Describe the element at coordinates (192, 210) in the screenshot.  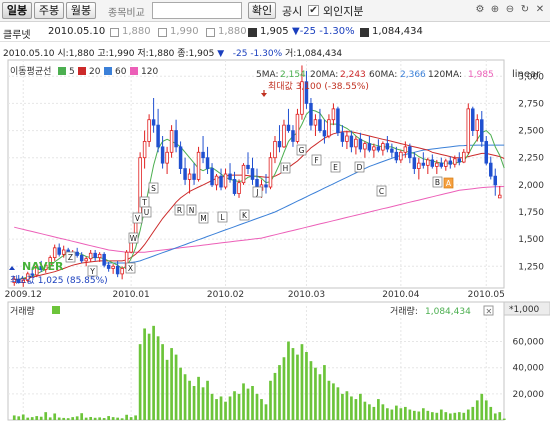
I see `pattern-letter: N` at that location.